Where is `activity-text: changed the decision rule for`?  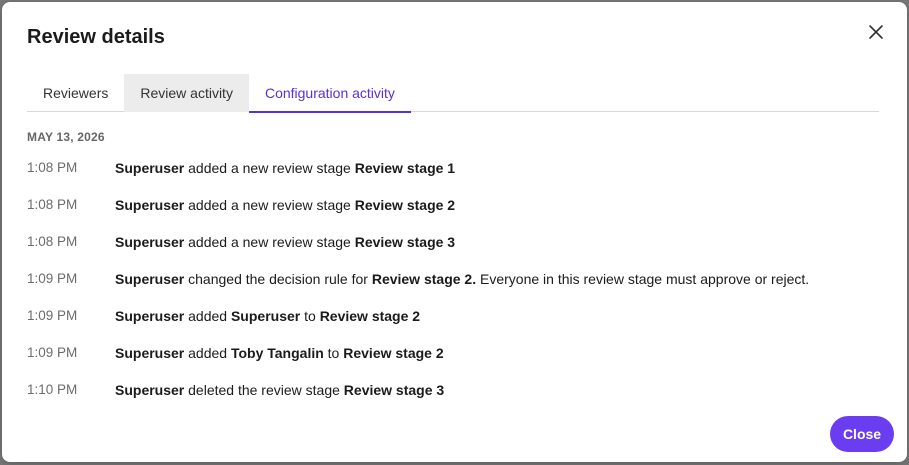
activity-text: changed the decision rule for is located at coordinates (278, 279).